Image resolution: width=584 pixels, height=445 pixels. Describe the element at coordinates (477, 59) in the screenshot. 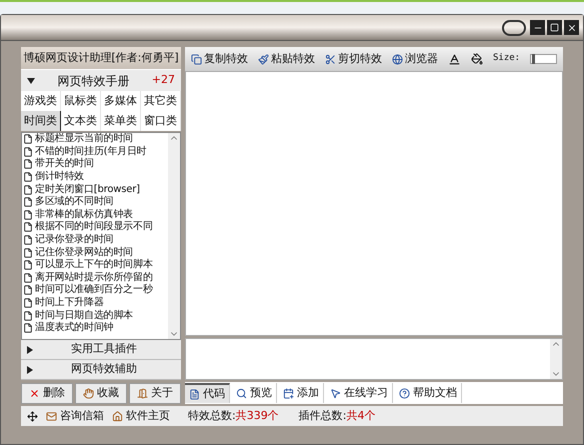

I see `paint-bucket-icon` at that location.